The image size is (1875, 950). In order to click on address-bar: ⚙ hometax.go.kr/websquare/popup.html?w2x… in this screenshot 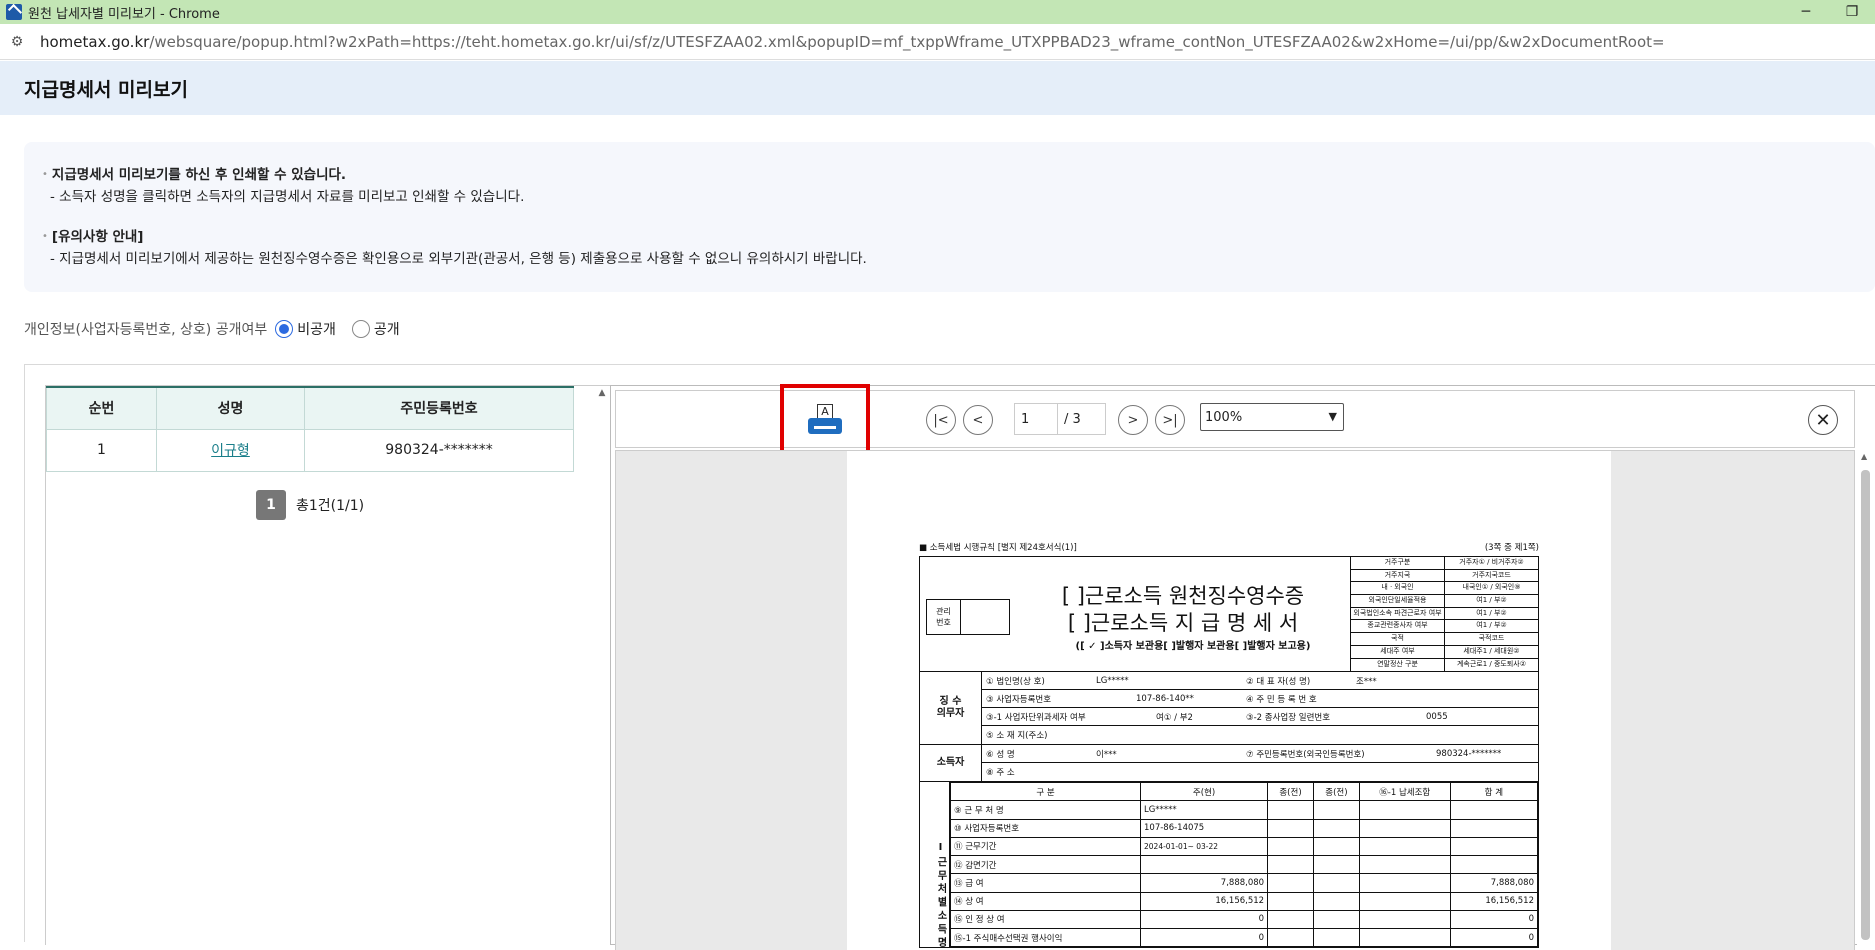, I will do `click(937, 42)`.